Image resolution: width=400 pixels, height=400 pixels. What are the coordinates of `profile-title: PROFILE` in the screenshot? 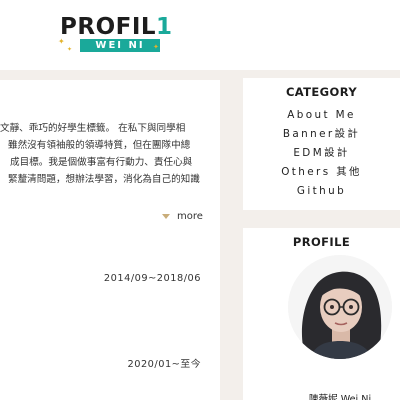 It's located at (321, 242).